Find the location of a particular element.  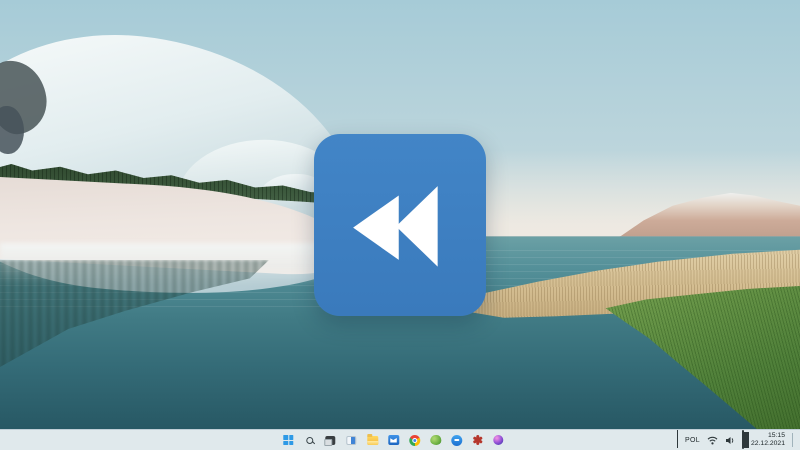

chrome-button is located at coordinates (414, 440).